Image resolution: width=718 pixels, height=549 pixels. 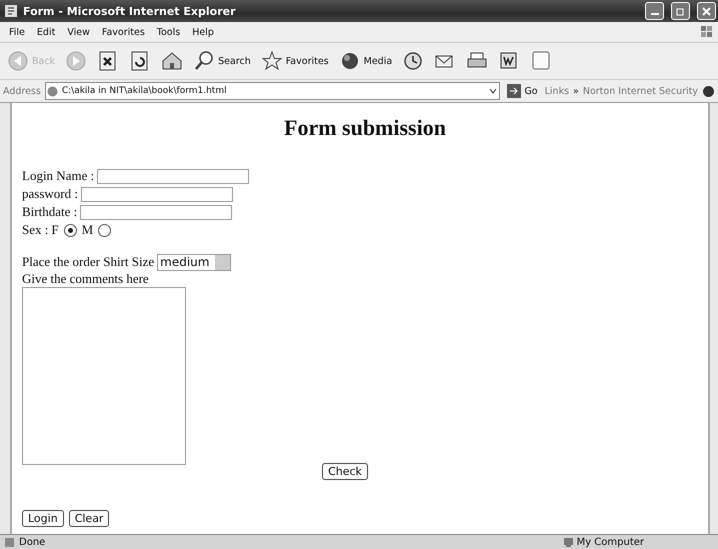 I want to click on close-button, so click(x=706, y=11).